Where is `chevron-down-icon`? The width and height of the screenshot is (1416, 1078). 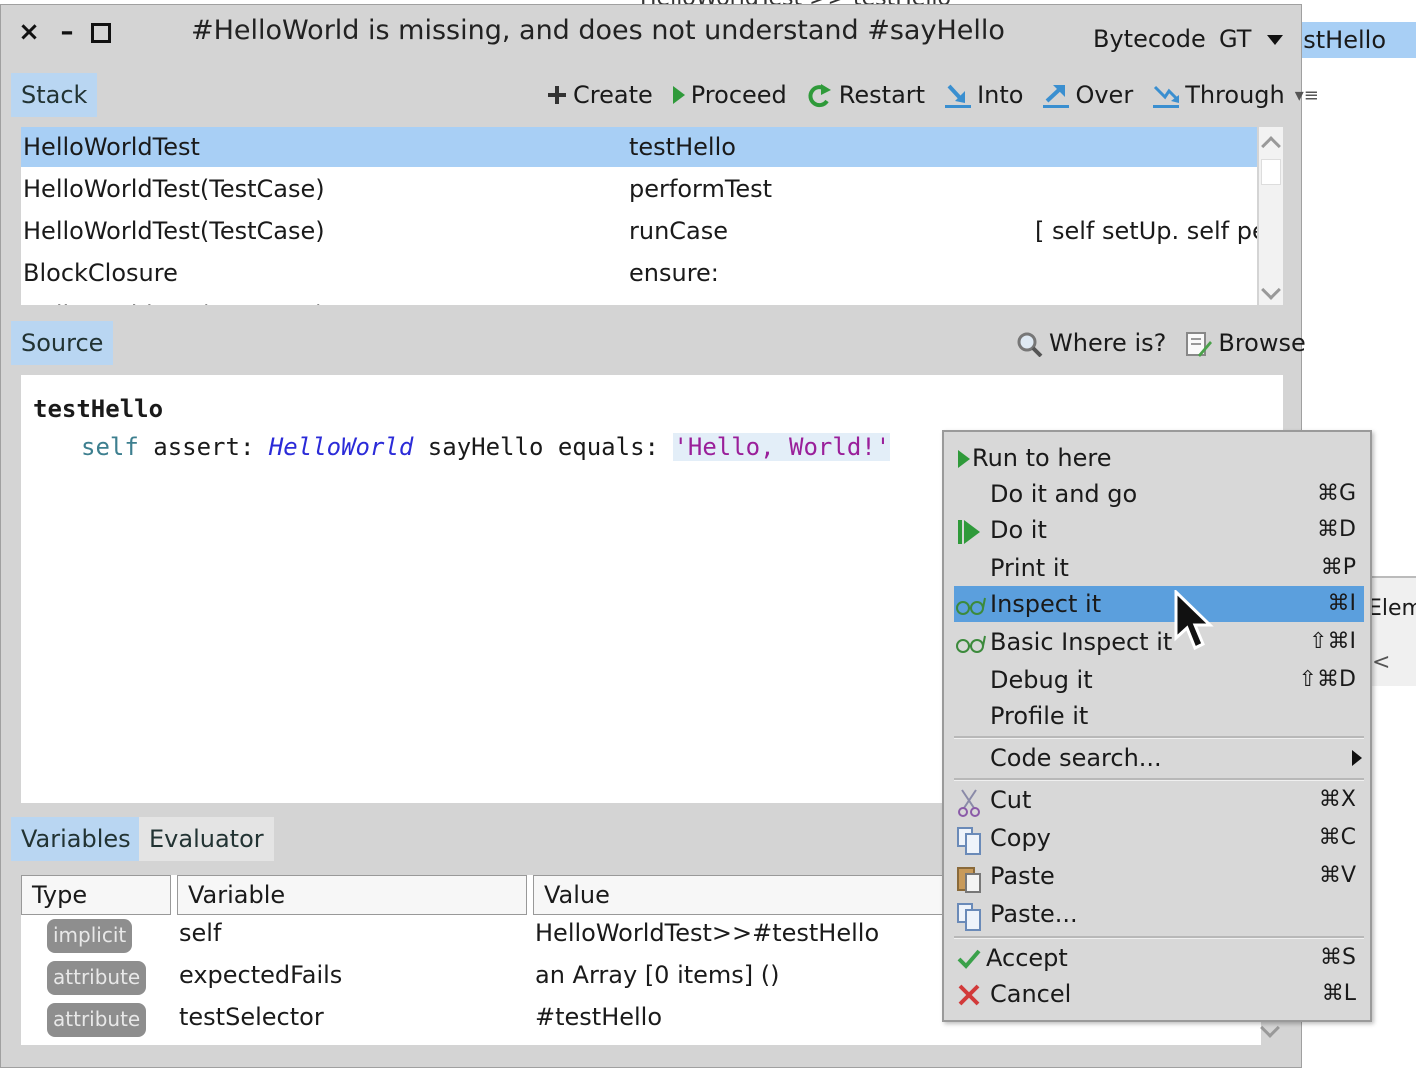
chevron-down-icon is located at coordinates (1275, 40).